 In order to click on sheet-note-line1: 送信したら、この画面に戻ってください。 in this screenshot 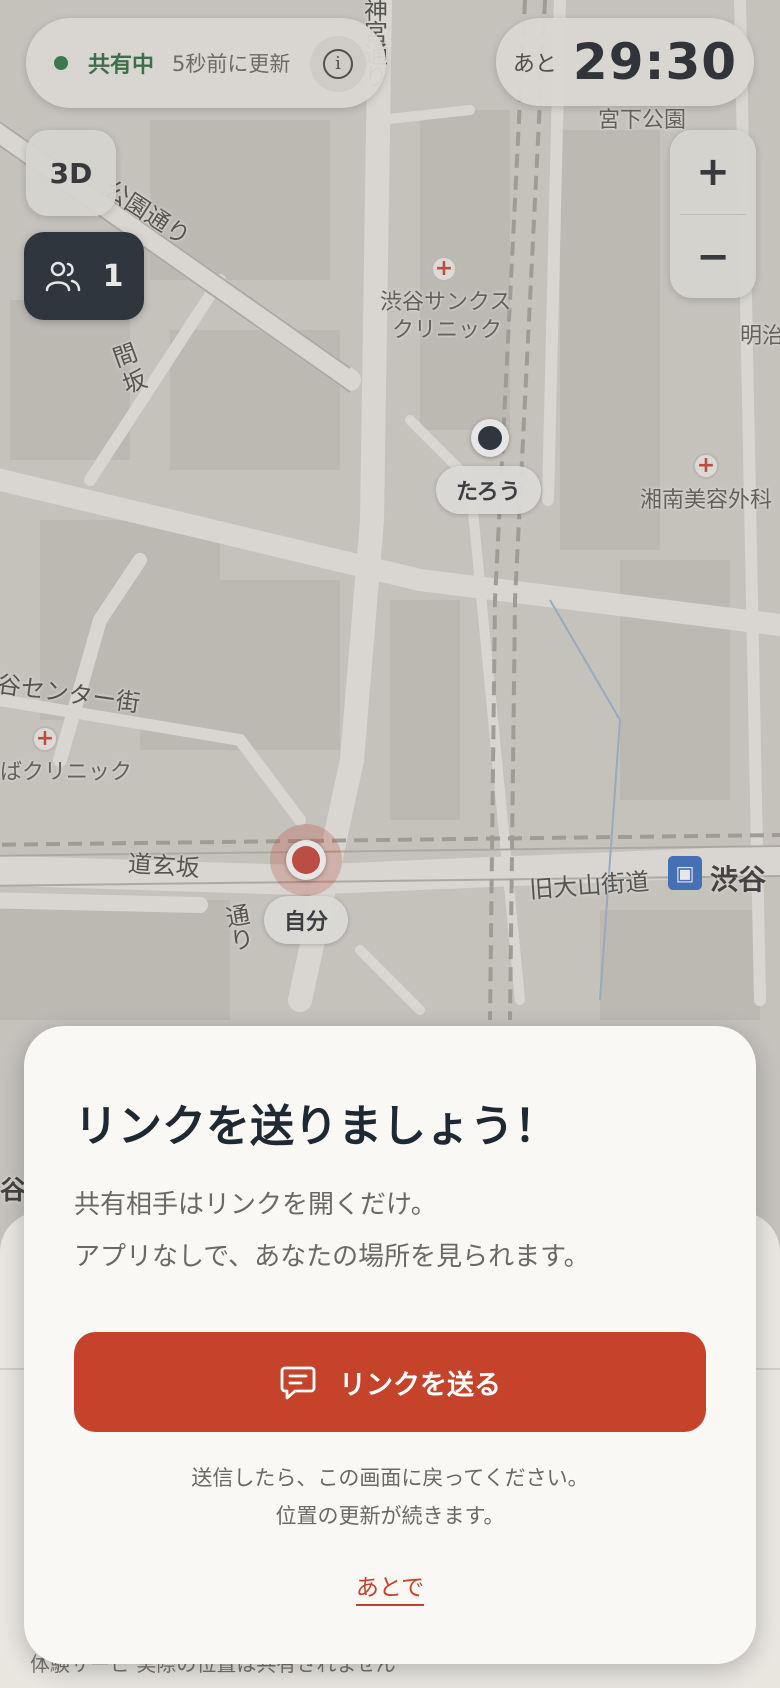, I will do `click(390, 1478)`.